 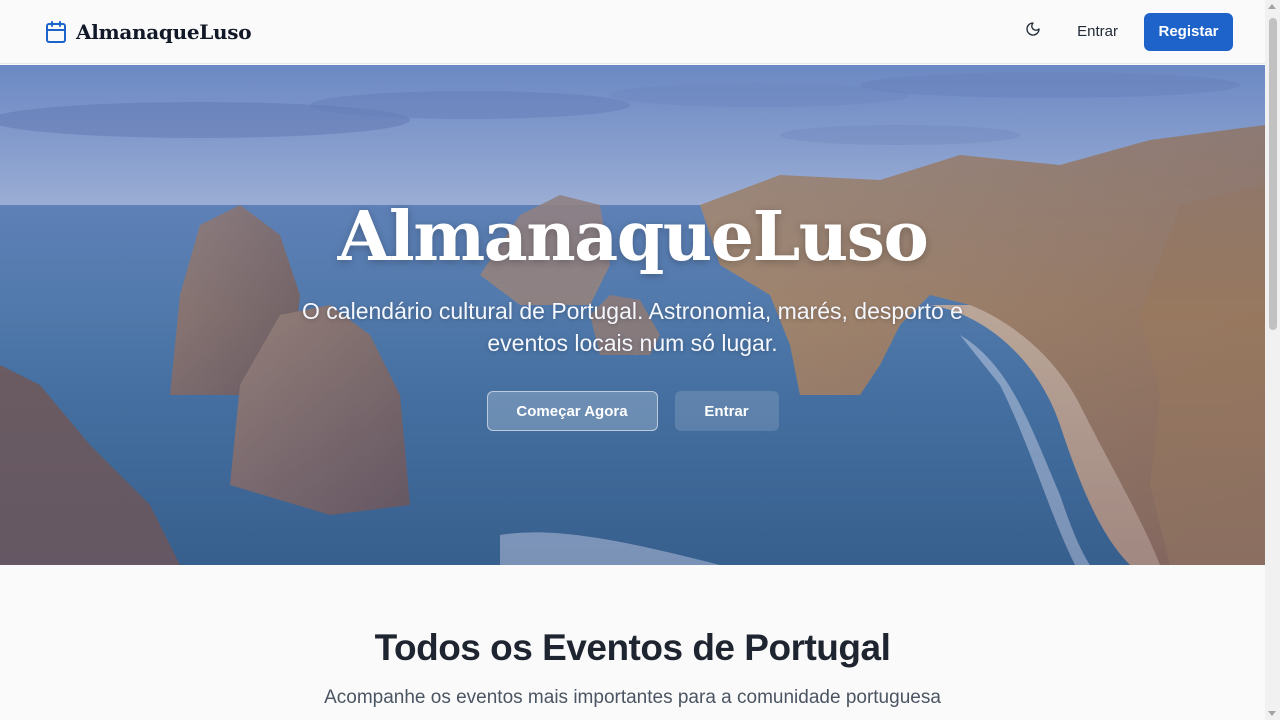 I want to click on page-scrollbar, so click(x=1272, y=360).